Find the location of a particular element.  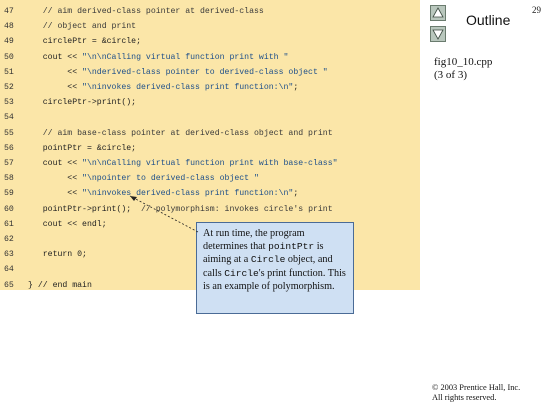

line-number: 64 is located at coordinates (9, 270).